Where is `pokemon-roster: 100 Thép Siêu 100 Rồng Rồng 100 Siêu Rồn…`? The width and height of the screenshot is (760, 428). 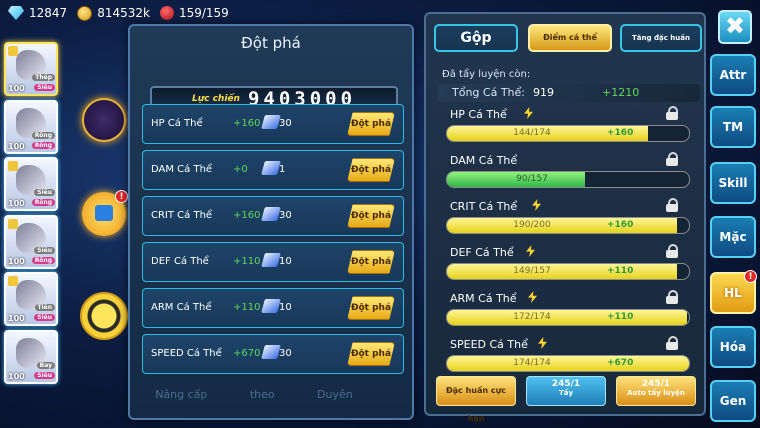 pokemon-roster: 100 Thép Siêu 100 Rồng Rồng 100 Siêu Rồn… is located at coordinates (34, 214).